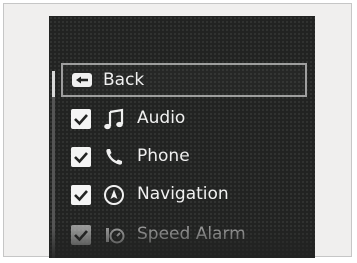  What do you see at coordinates (114, 119) in the screenshot?
I see `music-note-icon` at bounding box center [114, 119].